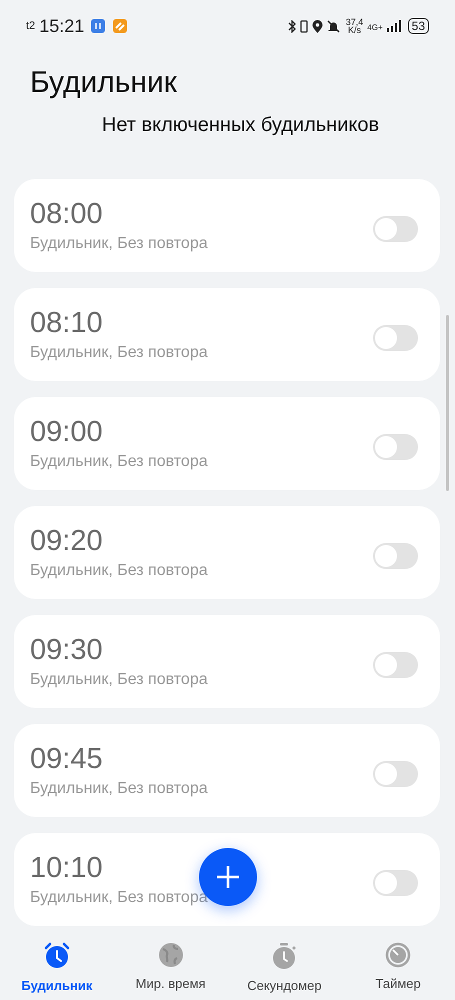 The image size is (455, 1000). Describe the element at coordinates (333, 26) in the screenshot. I see `muted-bell-icon` at that location.